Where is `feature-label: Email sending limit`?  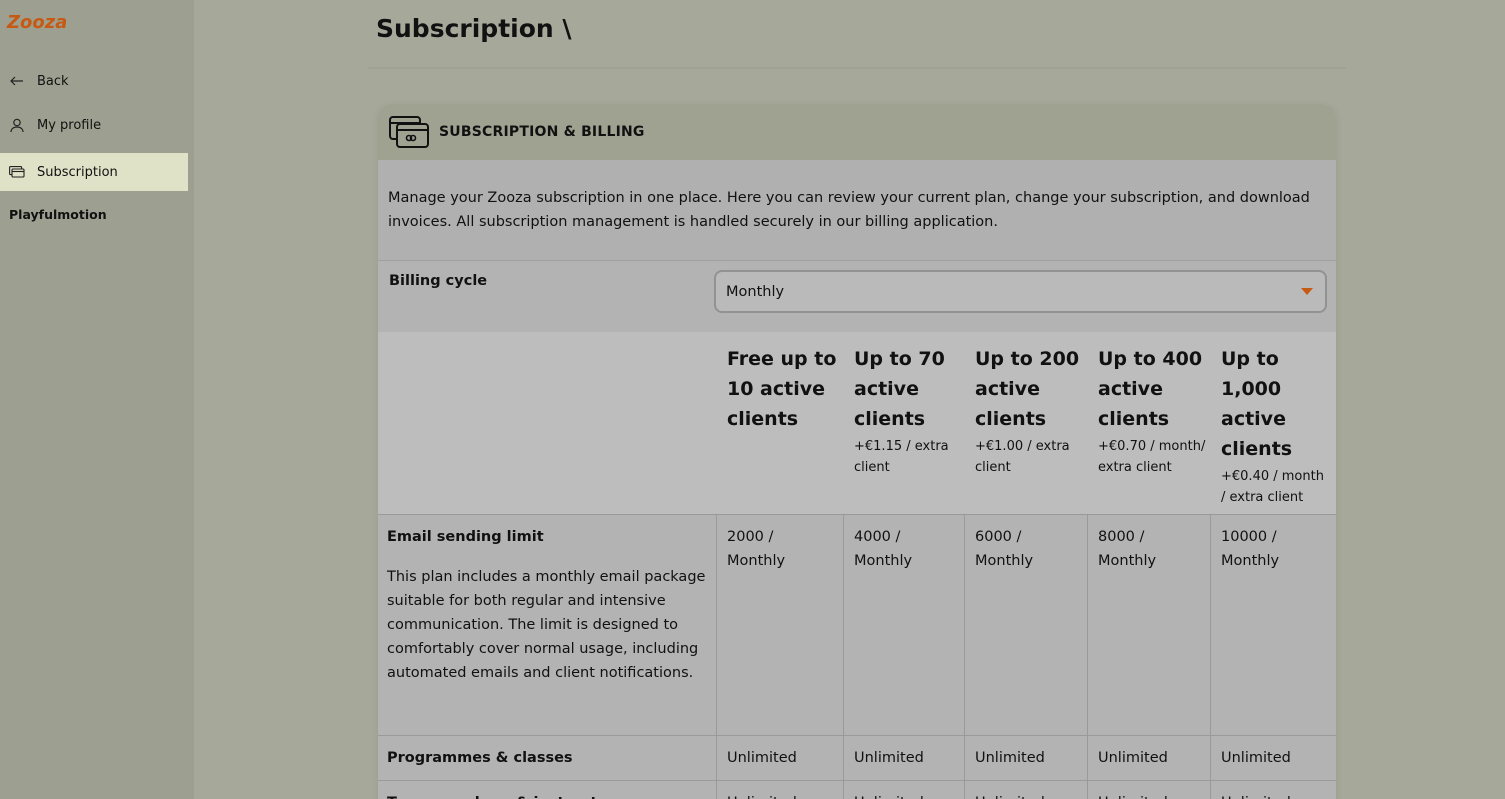 feature-label: Email sending limit is located at coordinates (465, 537).